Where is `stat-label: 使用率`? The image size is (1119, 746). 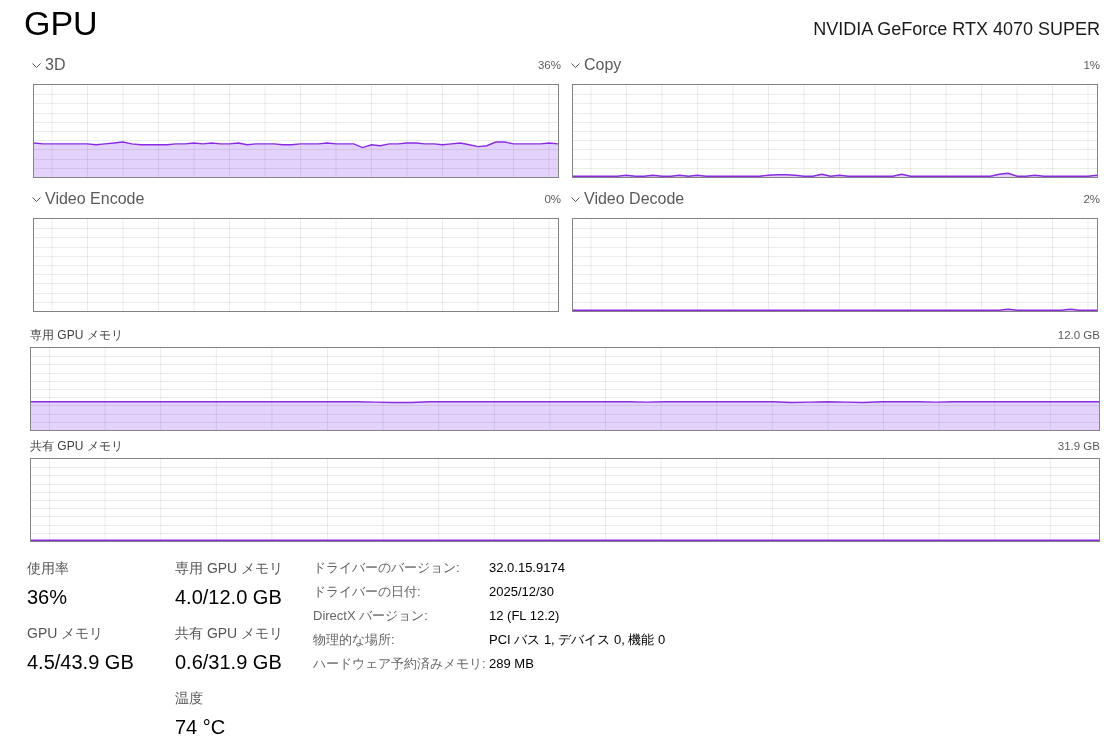
stat-label: 使用率 is located at coordinates (48, 568).